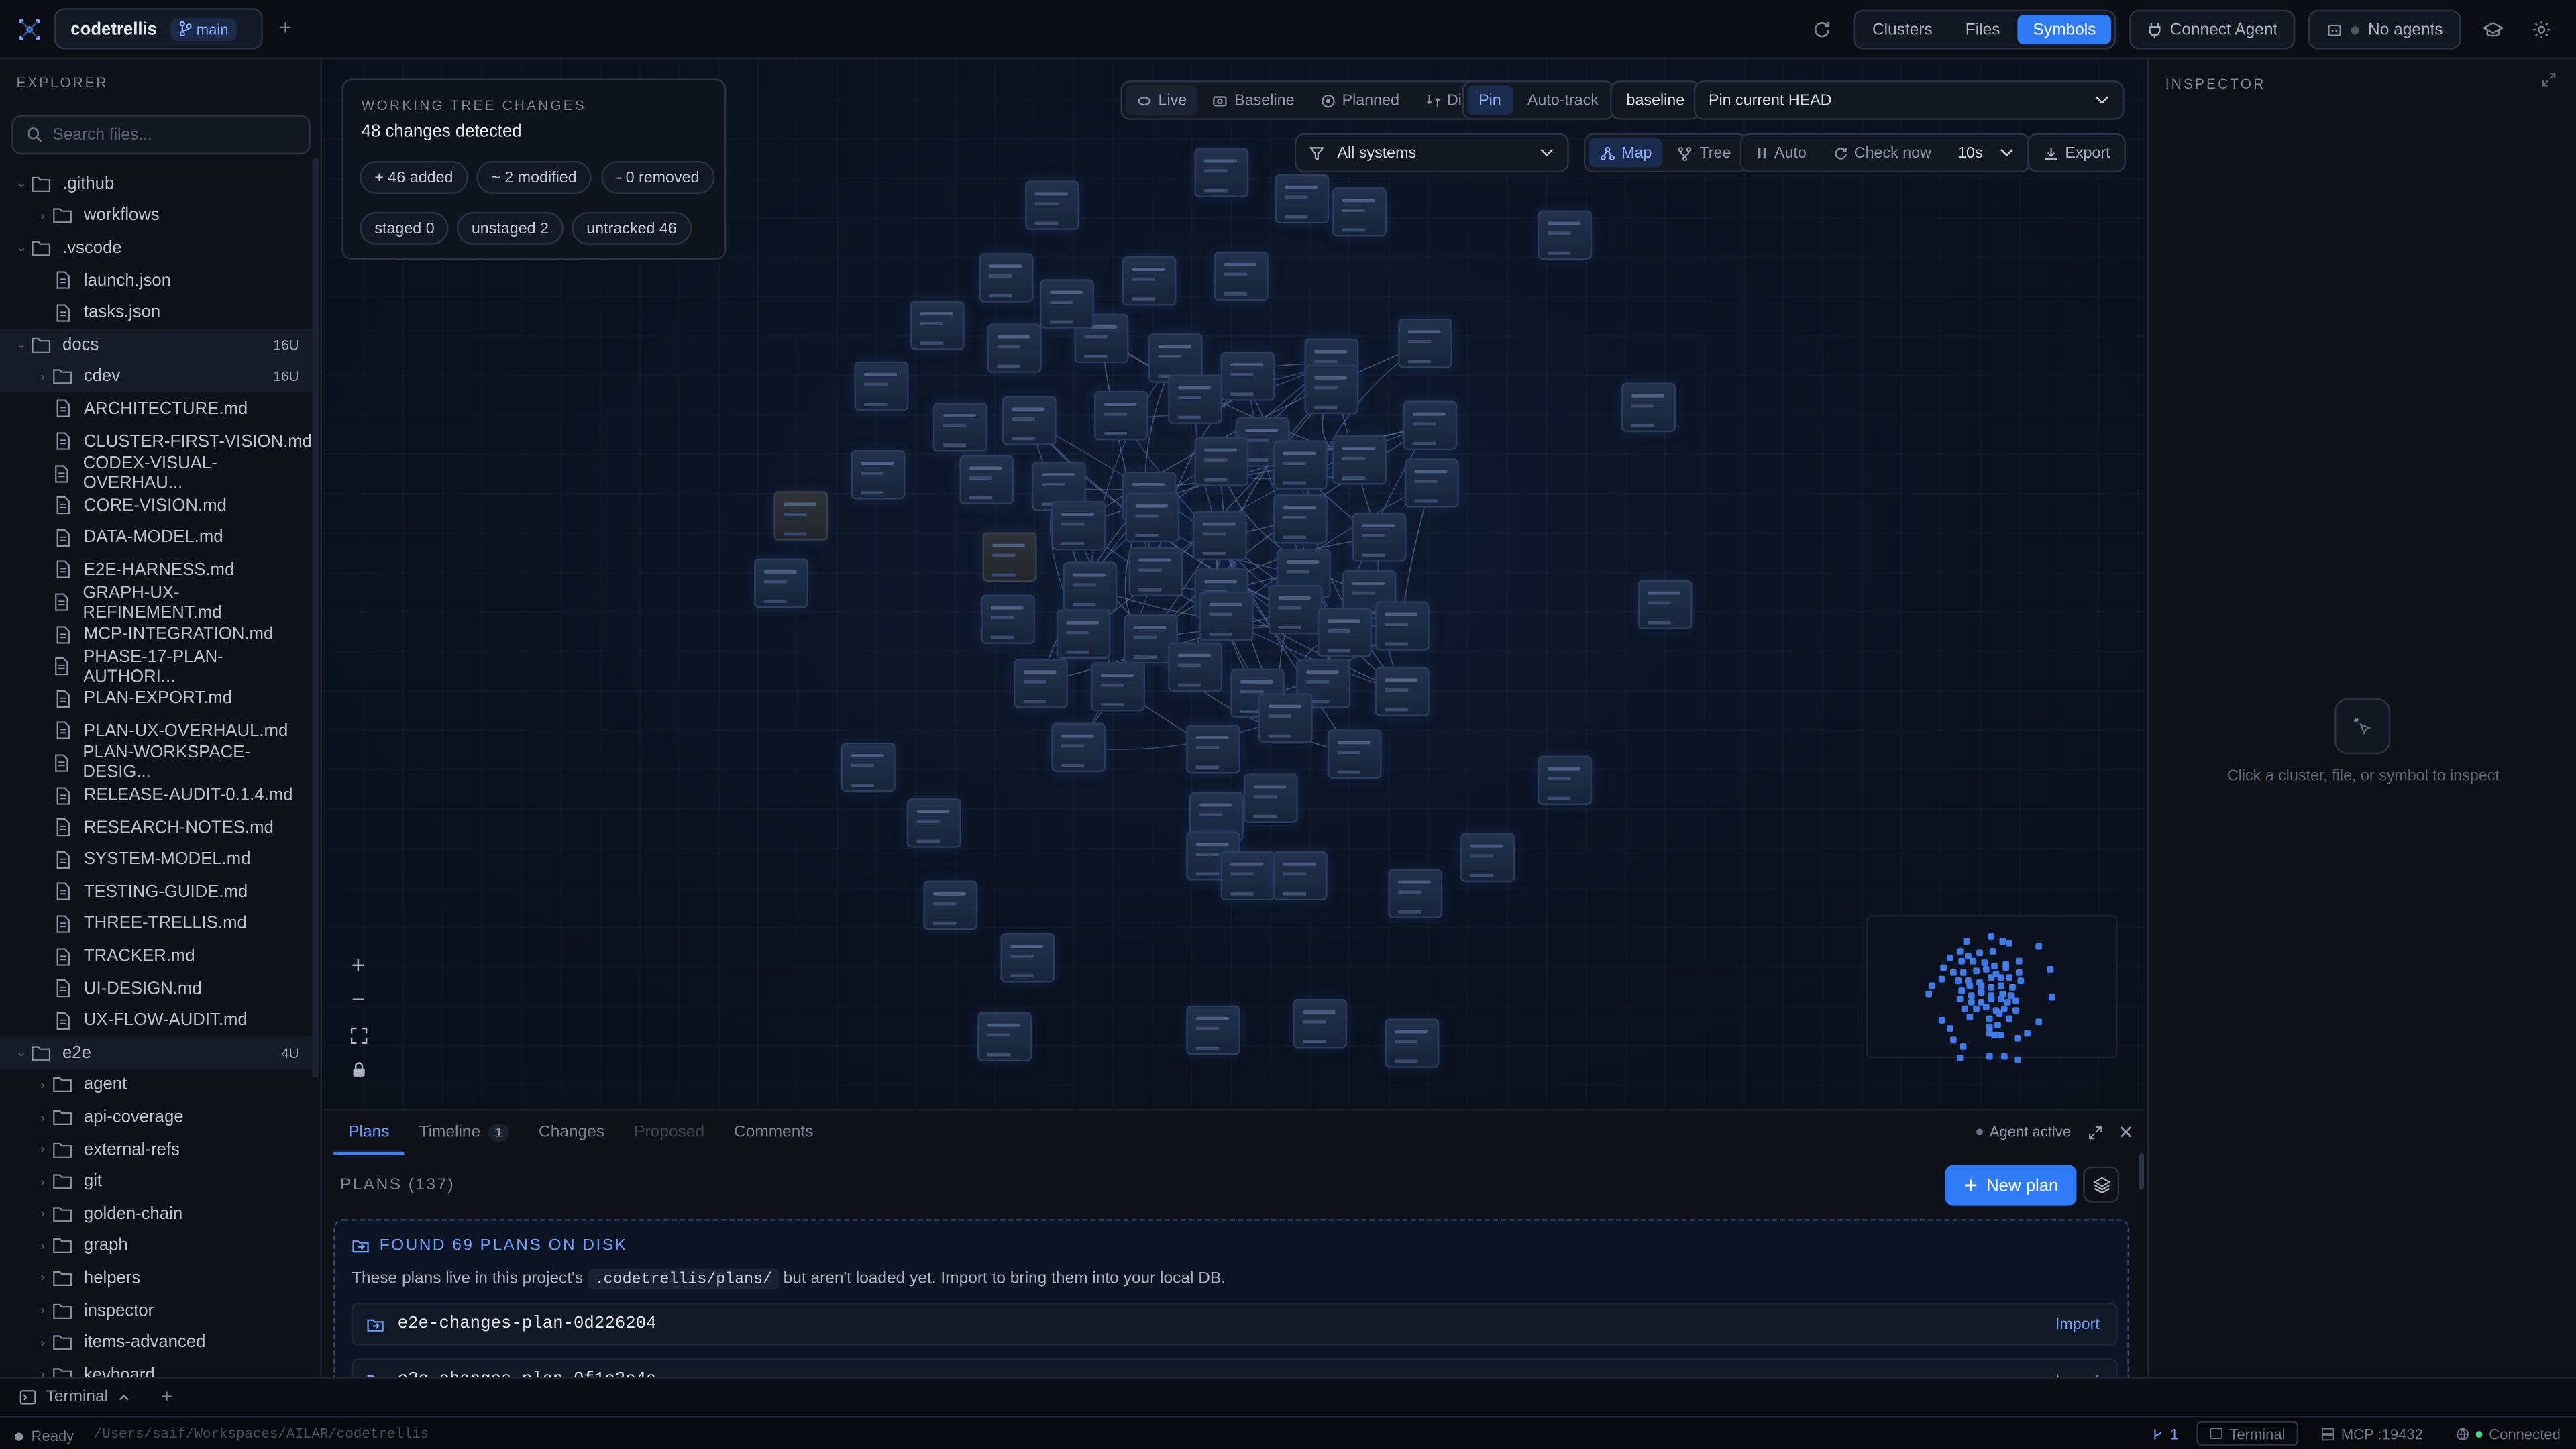 The height and width of the screenshot is (1449, 2576). I want to click on file-tree-item: UI-DESIGN.md, so click(156, 988).